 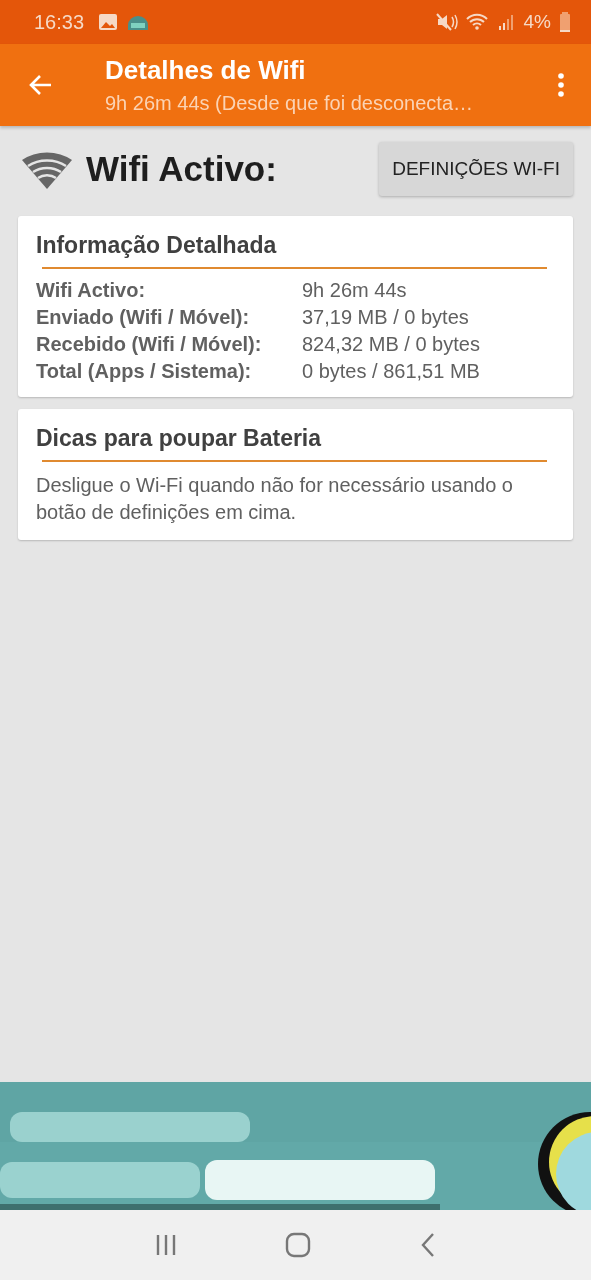 I want to click on battery-percent: 4%, so click(x=537, y=22).